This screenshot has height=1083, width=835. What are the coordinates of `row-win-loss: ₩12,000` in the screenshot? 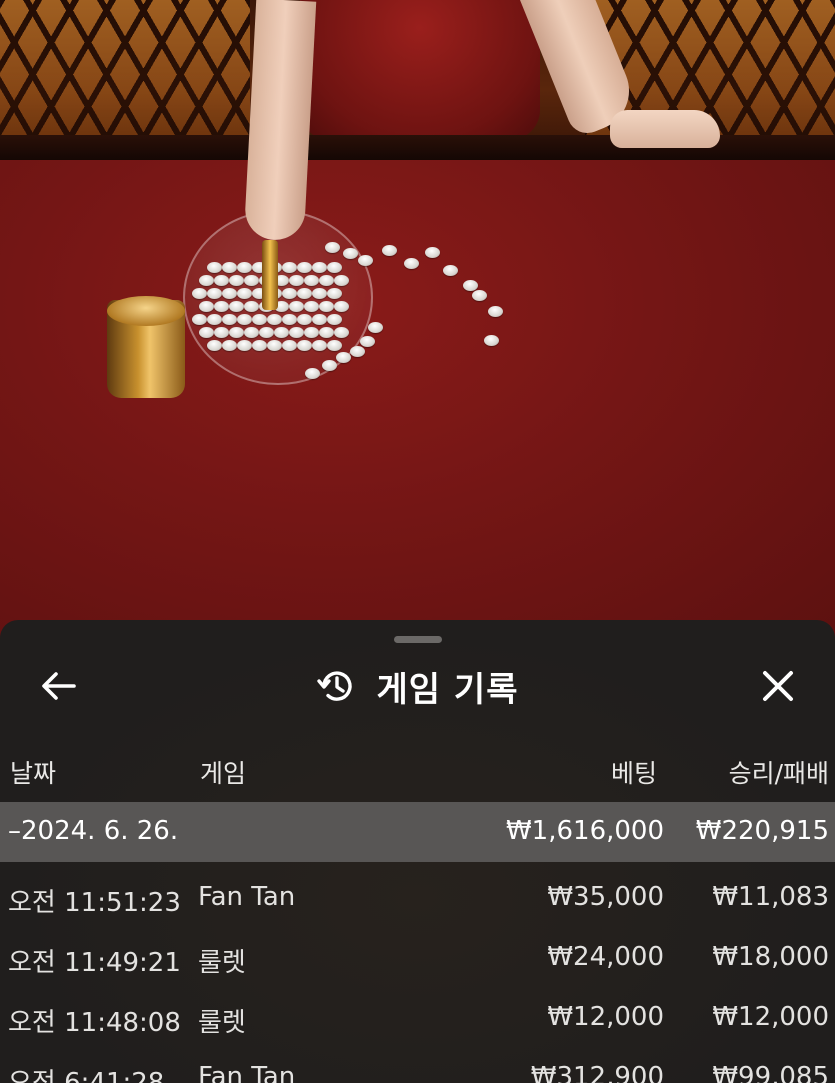 It's located at (770, 1017).